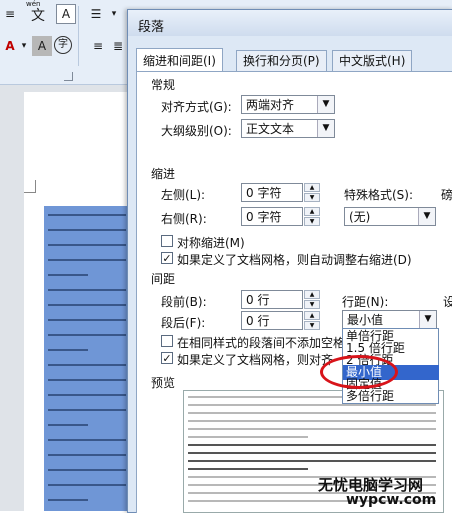 This screenshot has width=452, height=513. Describe the element at coordinates (96, 14) in the screenshot. I see `bullets-icon: ☰` at that location.